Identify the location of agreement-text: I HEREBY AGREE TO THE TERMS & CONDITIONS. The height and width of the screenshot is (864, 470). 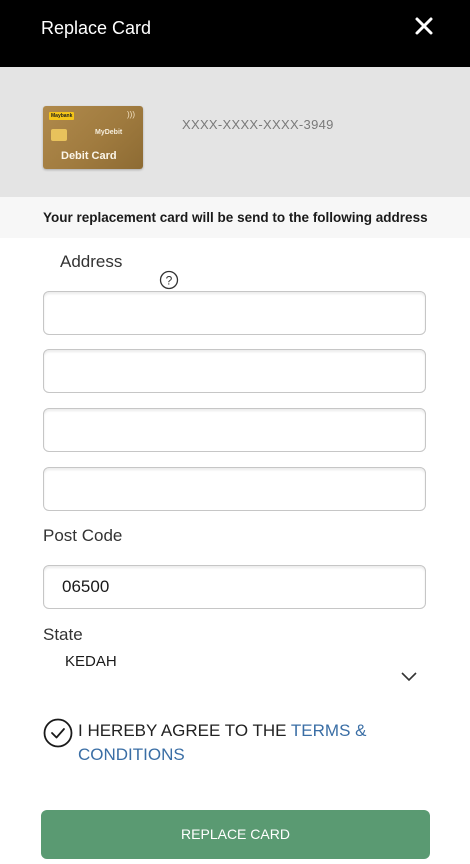
(228, 743).